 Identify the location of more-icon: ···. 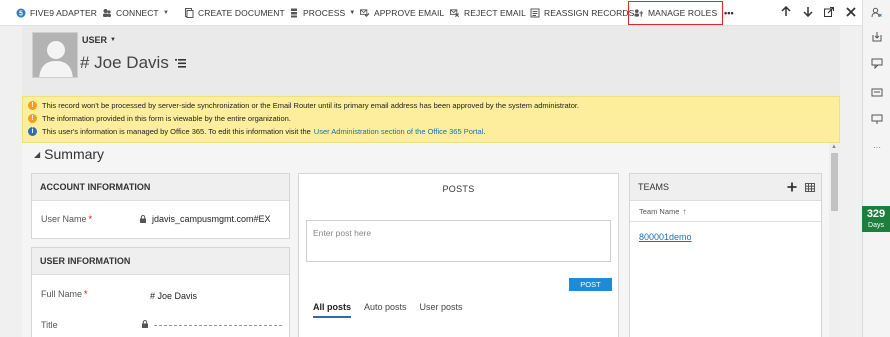
(877, 147).